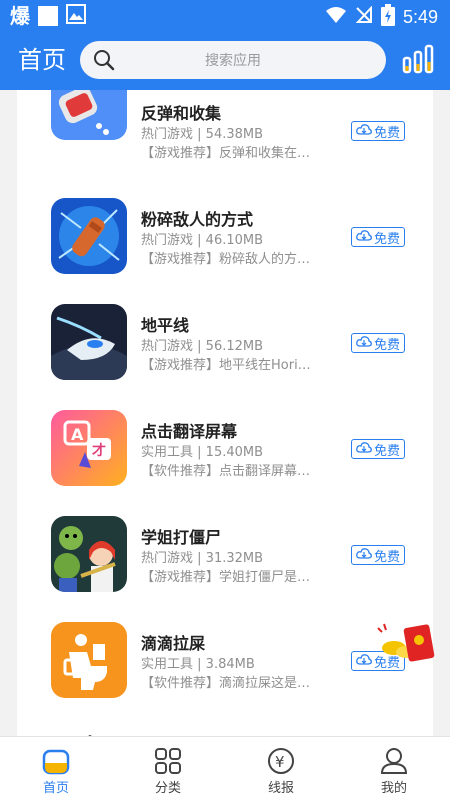  What do you see at coordinates (225, 143) in the screenshot?
I see `list-item: 反弹和收集 热门游戏 | 54.38MB 【游戏推荐】反弹和收集在… 免费` at bounding box center [225, 143].